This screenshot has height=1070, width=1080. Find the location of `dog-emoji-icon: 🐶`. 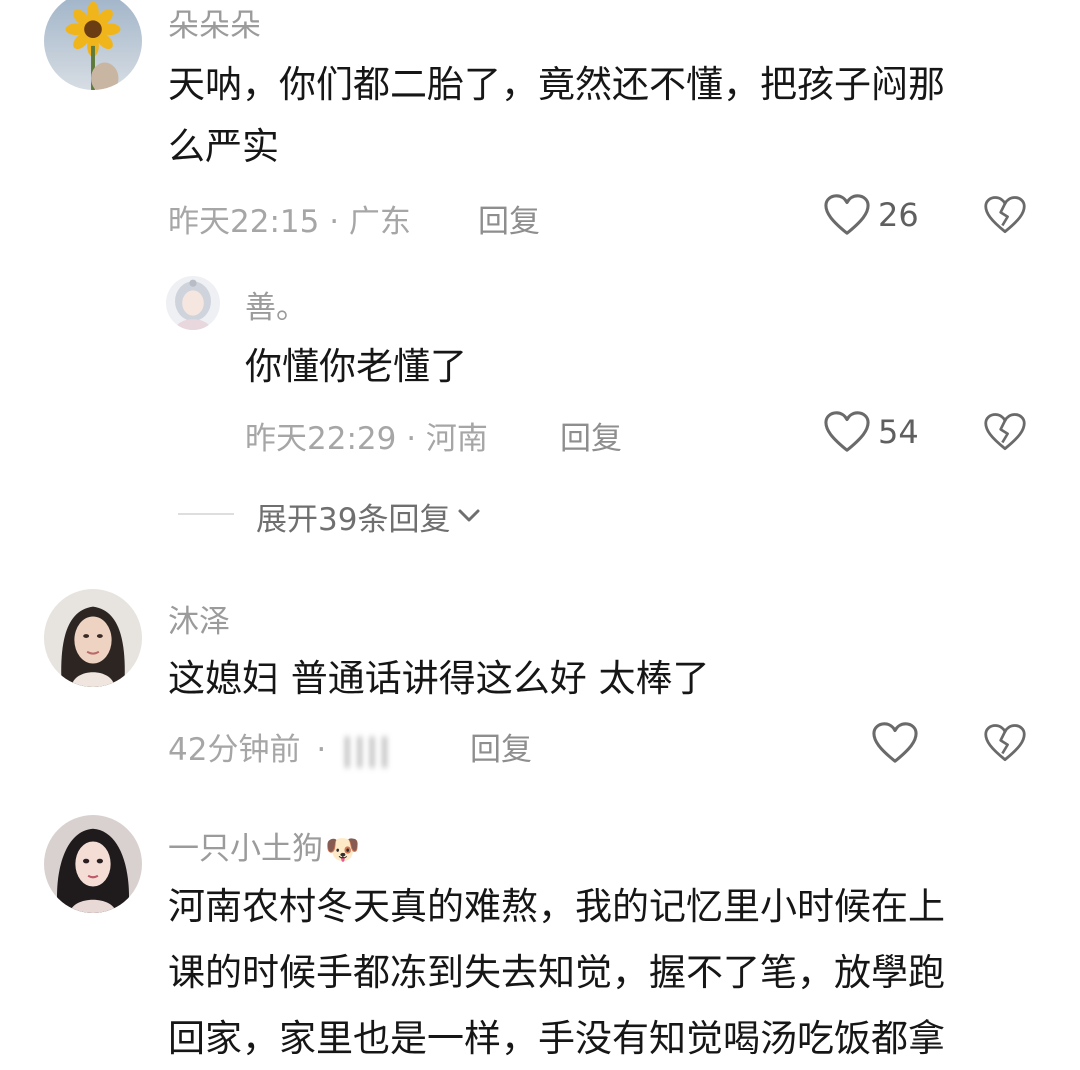

dog-emoji-icon: 🐶 is located at coordinates (342, 849).